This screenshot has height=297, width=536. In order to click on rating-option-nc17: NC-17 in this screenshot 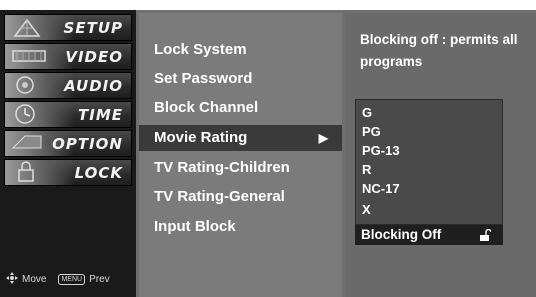, I will do `click(381, 188)`.